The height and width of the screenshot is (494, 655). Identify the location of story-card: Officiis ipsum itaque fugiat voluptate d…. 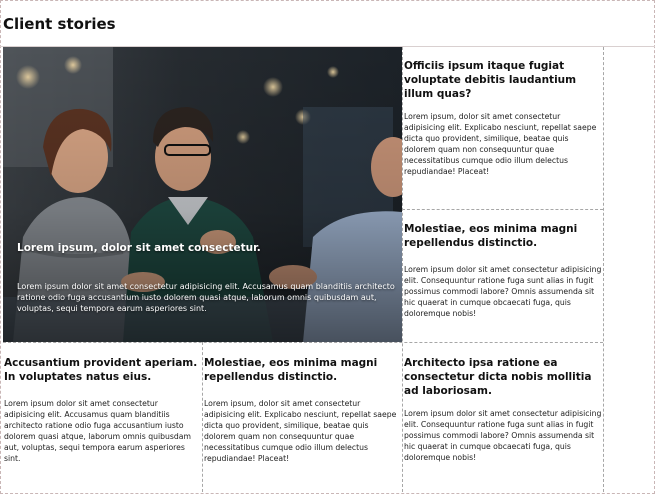
(503, 118).